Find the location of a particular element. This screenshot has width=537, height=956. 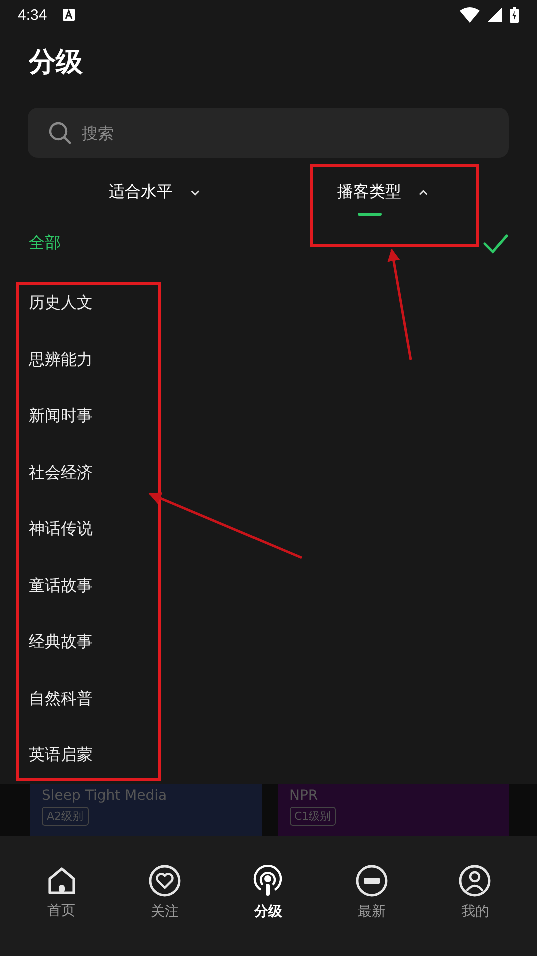

category-option: 英语启蒙 is located at coordinates (269, 756).